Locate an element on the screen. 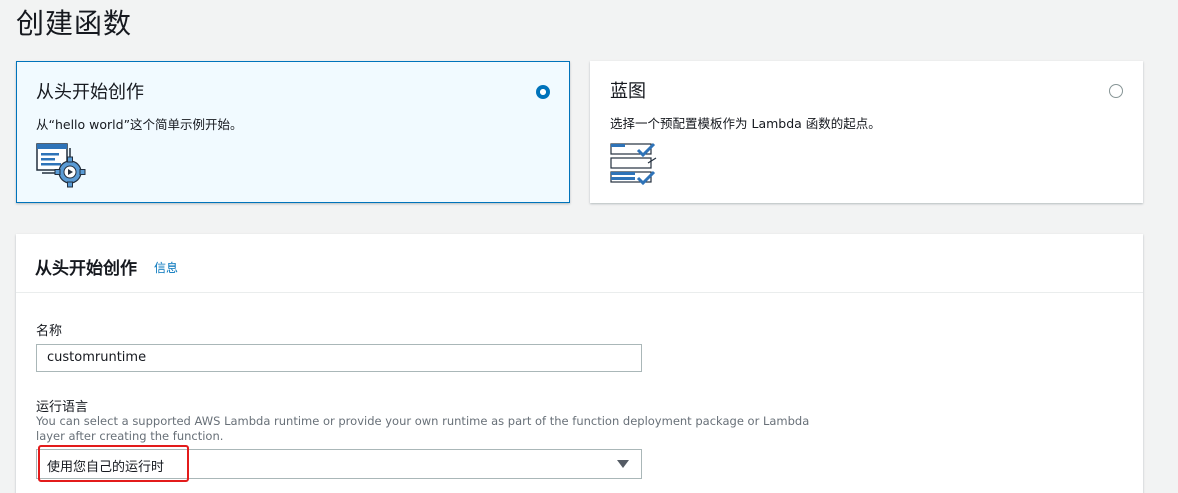 This screenshot has height=493, width=1178. card-title: 蓝图 is located at coordinates (628, 91).